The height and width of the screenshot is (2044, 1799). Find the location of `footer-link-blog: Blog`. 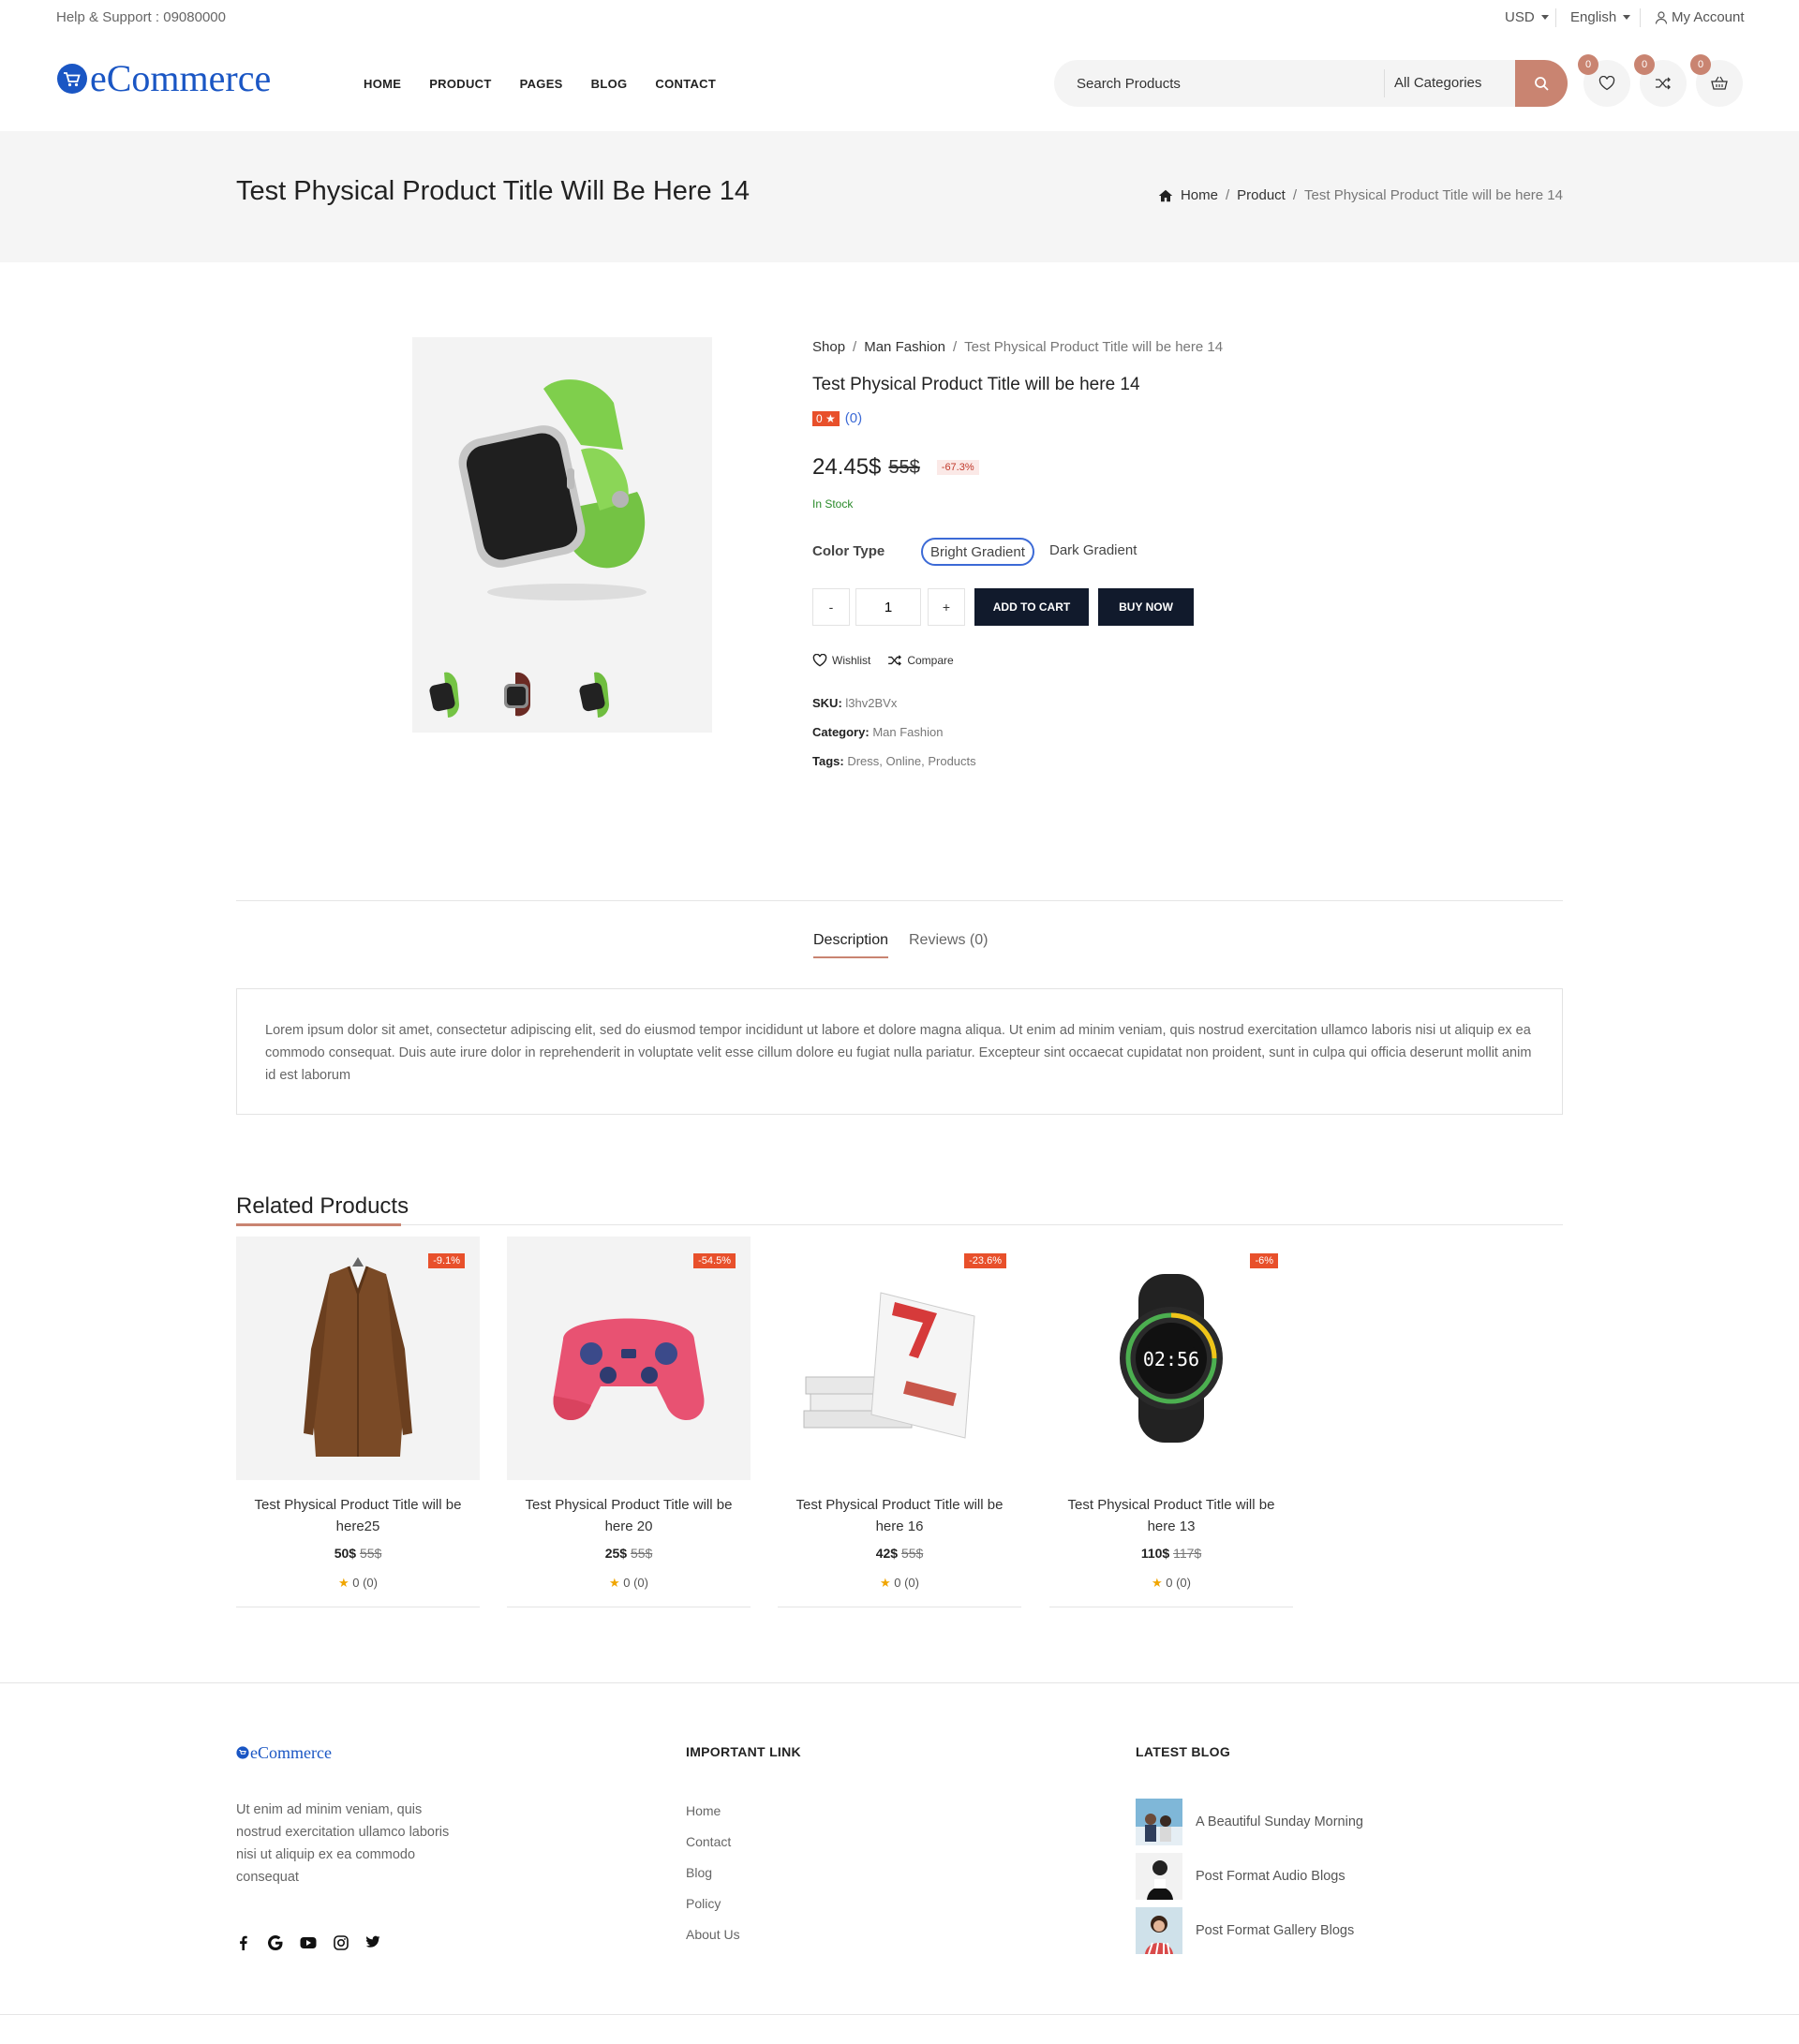

footer-link-blog: Blog is located at coordinates (713, 1873).